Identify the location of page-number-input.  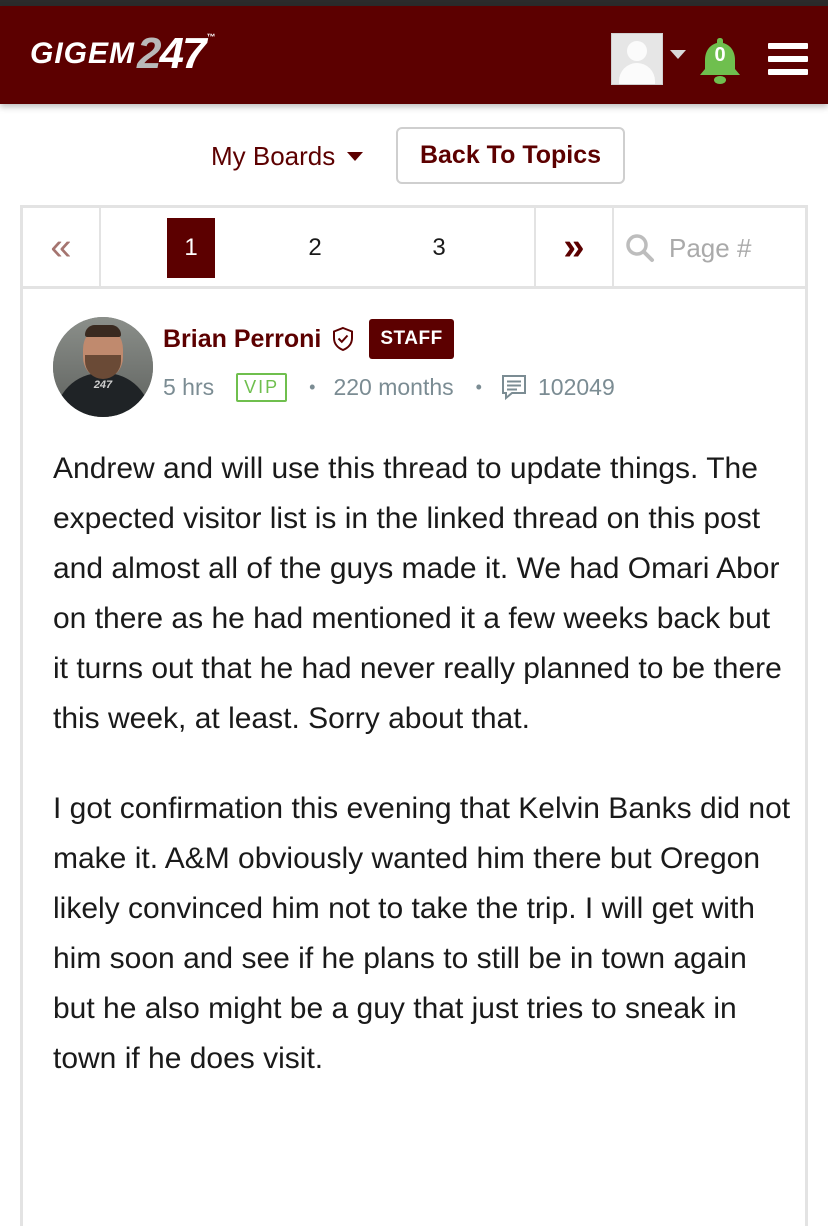
(729, 248).